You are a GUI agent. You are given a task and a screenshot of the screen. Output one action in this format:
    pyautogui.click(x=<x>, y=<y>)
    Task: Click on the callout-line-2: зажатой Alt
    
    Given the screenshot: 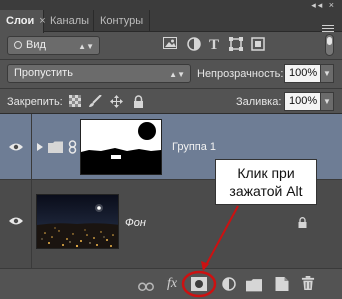 What is the action you would take?
    pyautogui.click(x=266, y=191)
    